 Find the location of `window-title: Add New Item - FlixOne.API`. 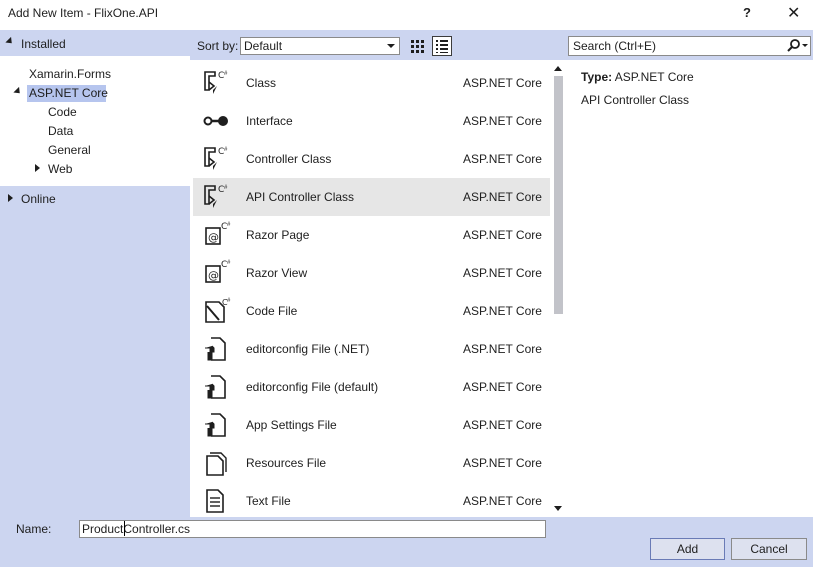

window-title: Add New Item - FlixOne.API is located at coordinates (83, 13).